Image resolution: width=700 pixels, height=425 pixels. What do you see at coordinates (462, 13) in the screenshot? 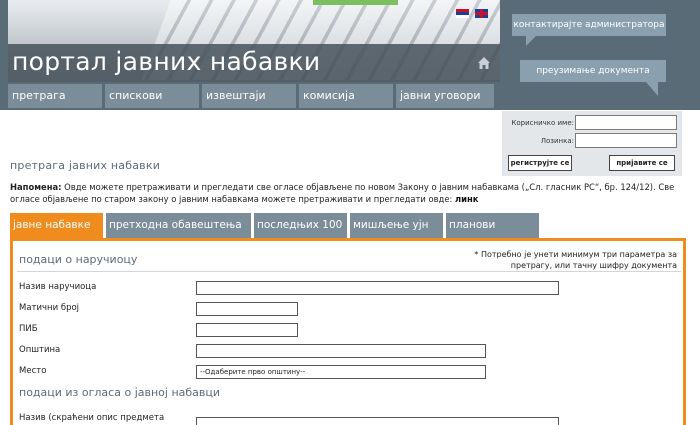
I see `serbian-flag-icon` at bounding box center [462, 13].